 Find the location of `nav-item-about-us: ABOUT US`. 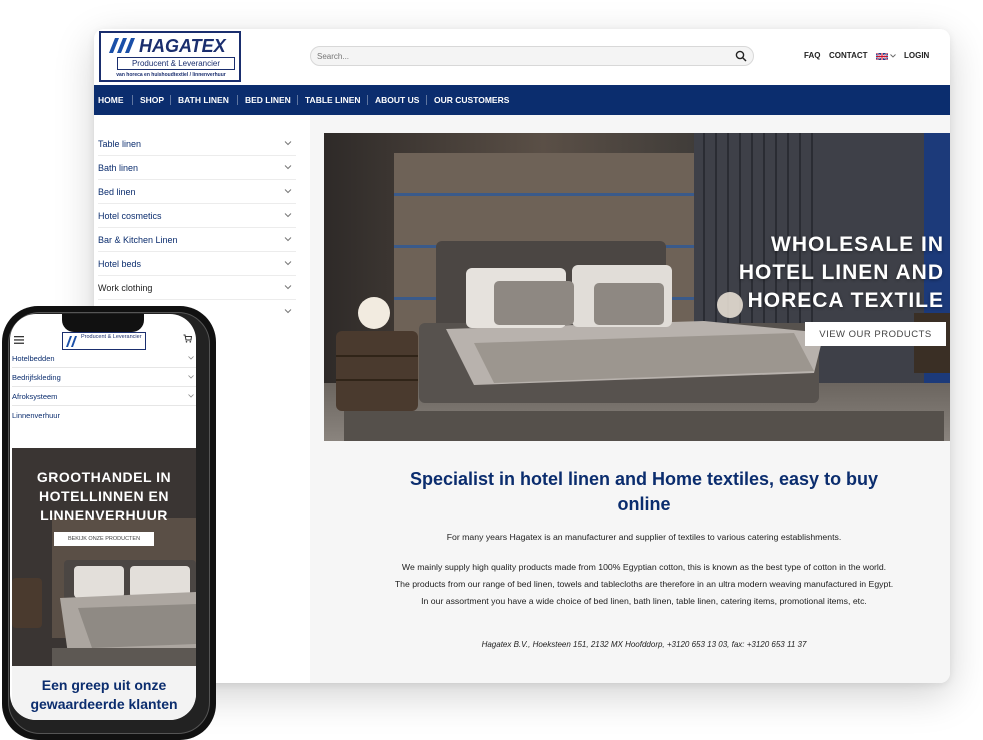

nav-item-about-us: ABOUT US is located at coordinates (397, 100).